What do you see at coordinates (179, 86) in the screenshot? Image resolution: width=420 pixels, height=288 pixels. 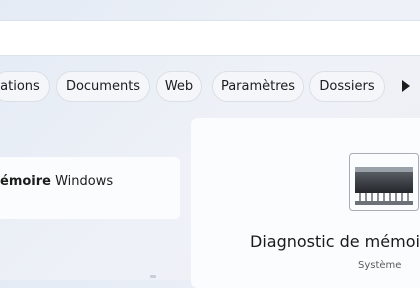 I see `filter-chip-web: Web` at bounding box center [179, 86].